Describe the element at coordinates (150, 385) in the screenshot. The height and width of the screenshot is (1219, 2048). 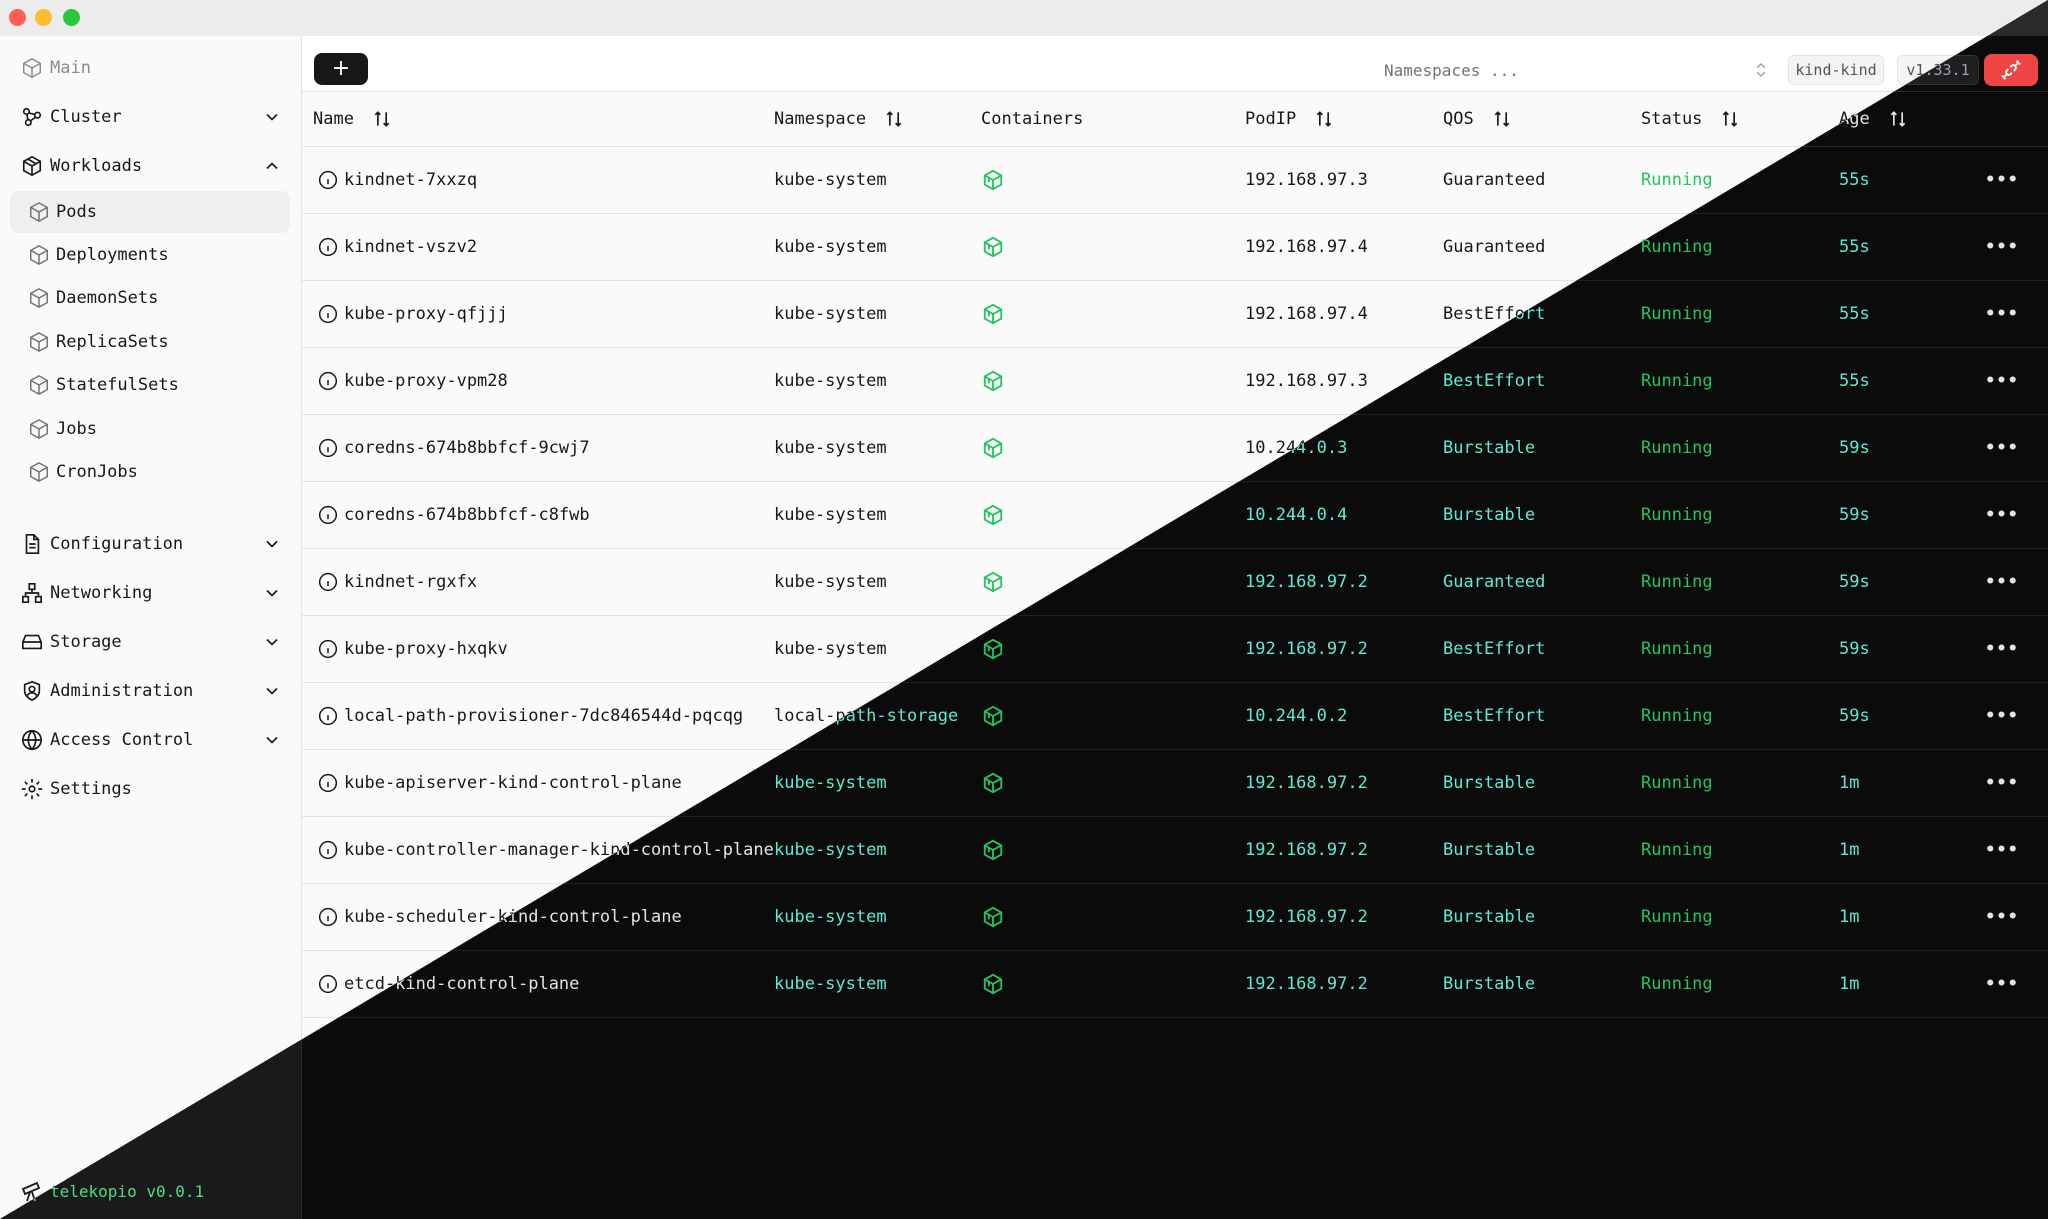
I see `sidebar-item-statefulsets: StatefulSets` at that location.